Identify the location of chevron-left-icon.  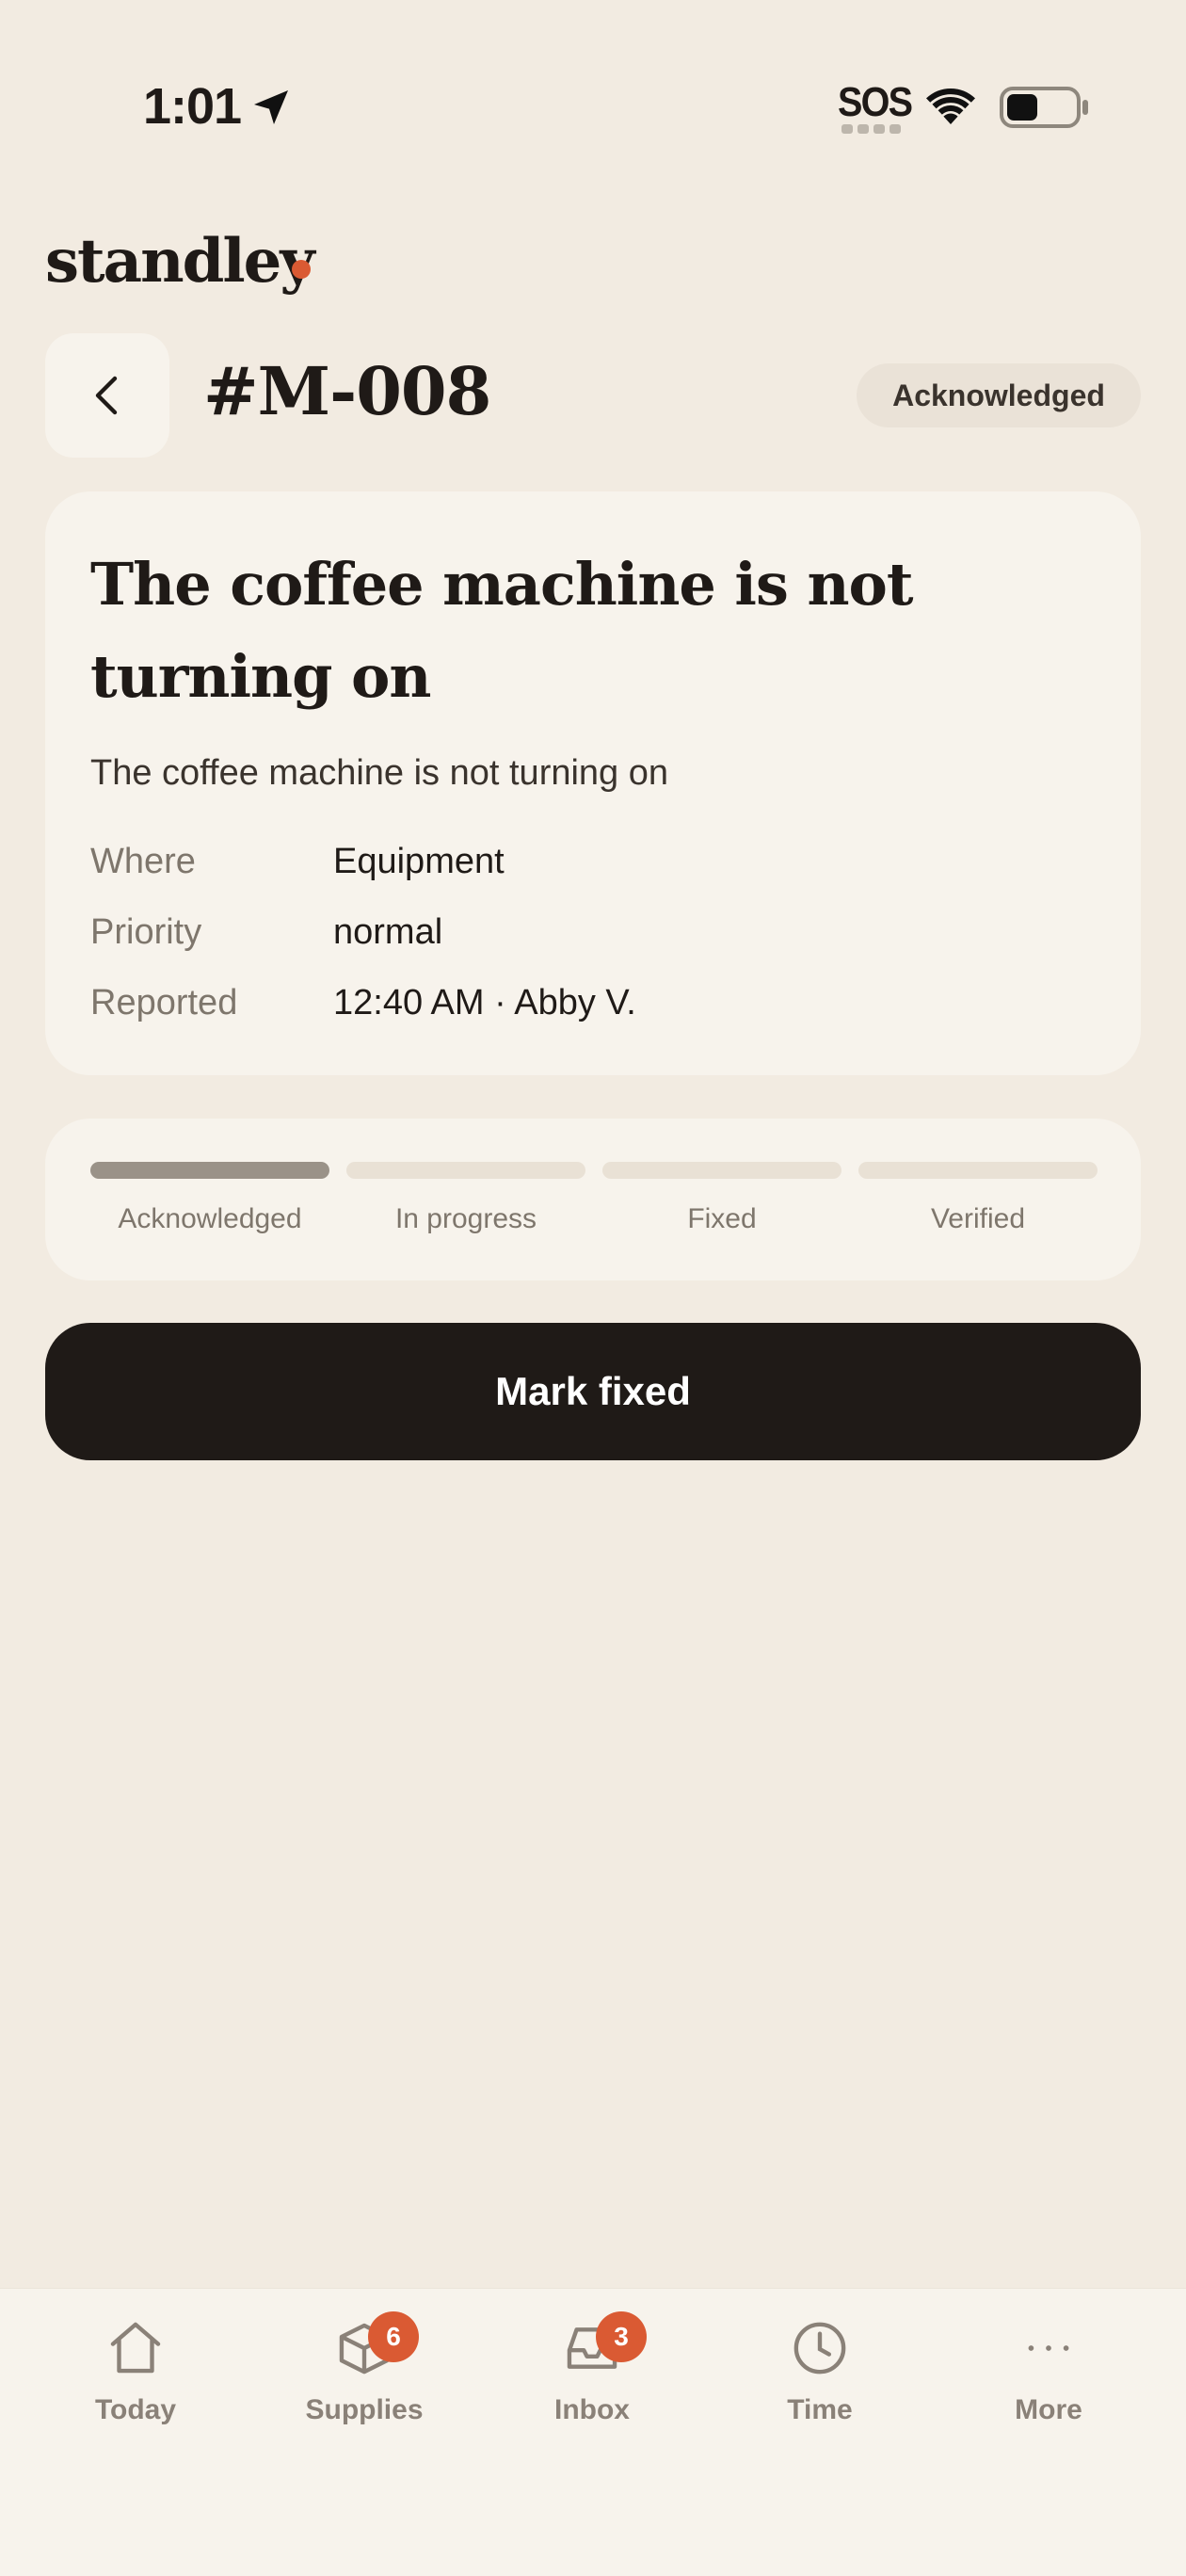
(106, 395).